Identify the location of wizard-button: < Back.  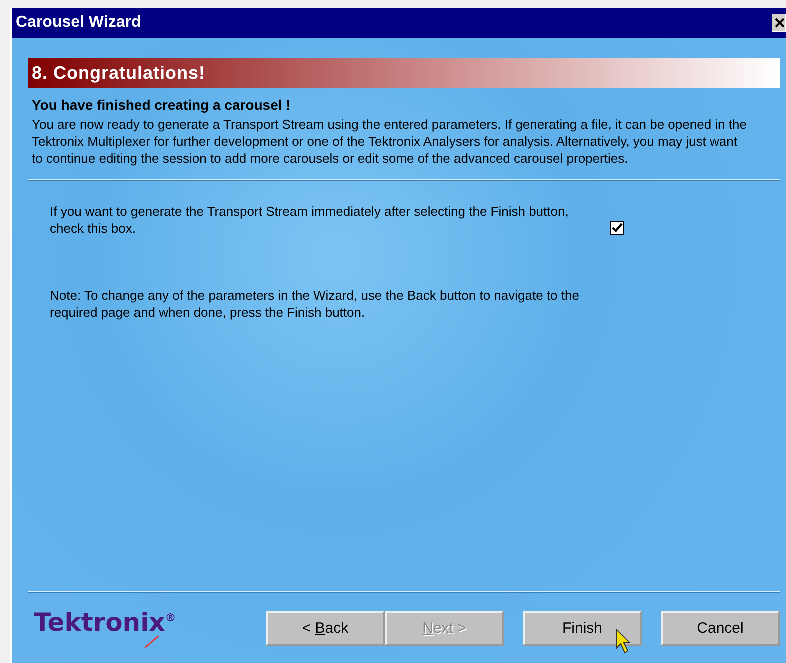
(325, 628).